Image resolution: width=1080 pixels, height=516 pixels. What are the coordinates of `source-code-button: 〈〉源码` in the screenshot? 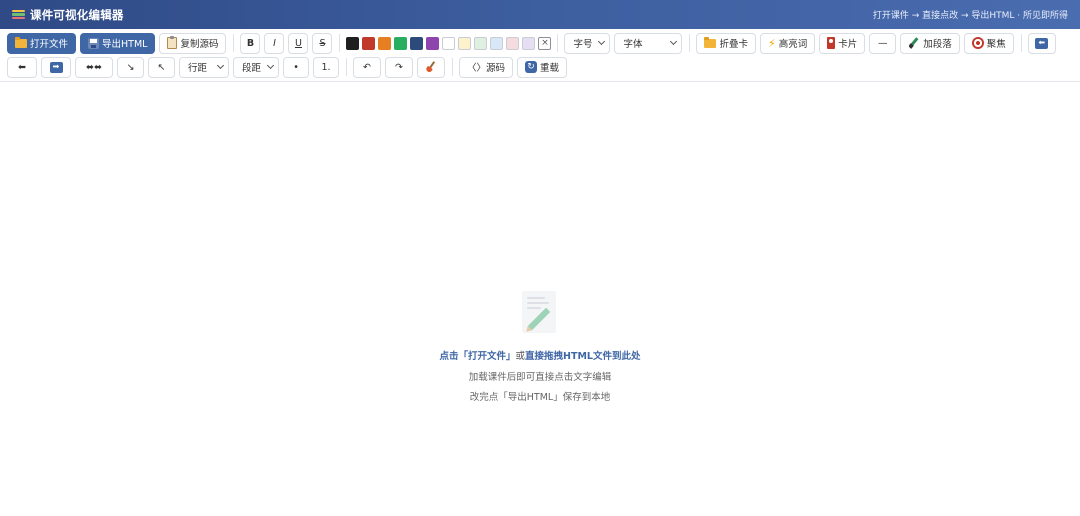 It's located at (486, 67).